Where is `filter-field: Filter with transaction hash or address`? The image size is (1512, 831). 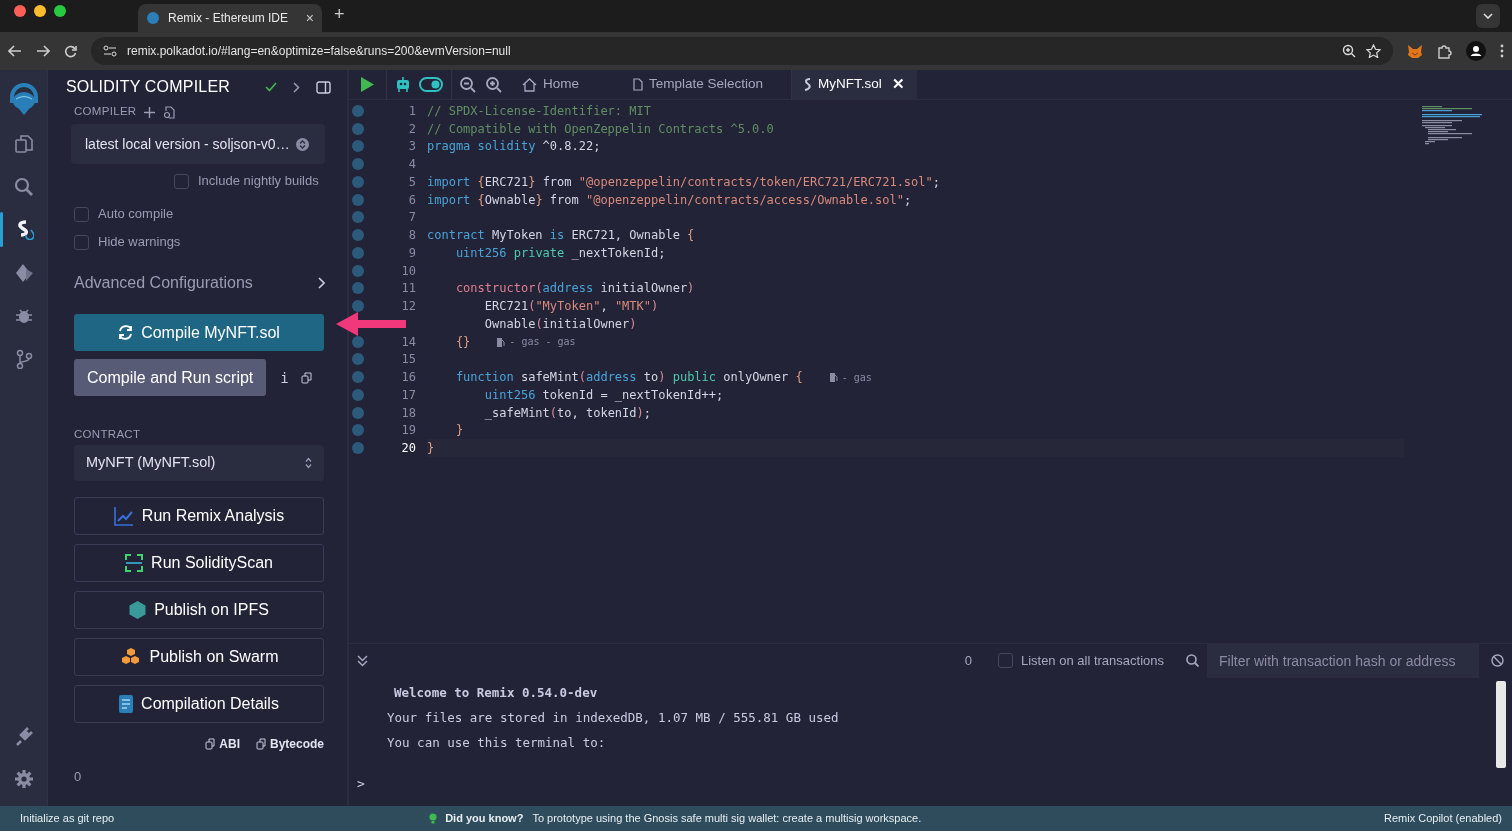 filter-field: Filter with transaction hash or address is located at coordinates (1343, 660).